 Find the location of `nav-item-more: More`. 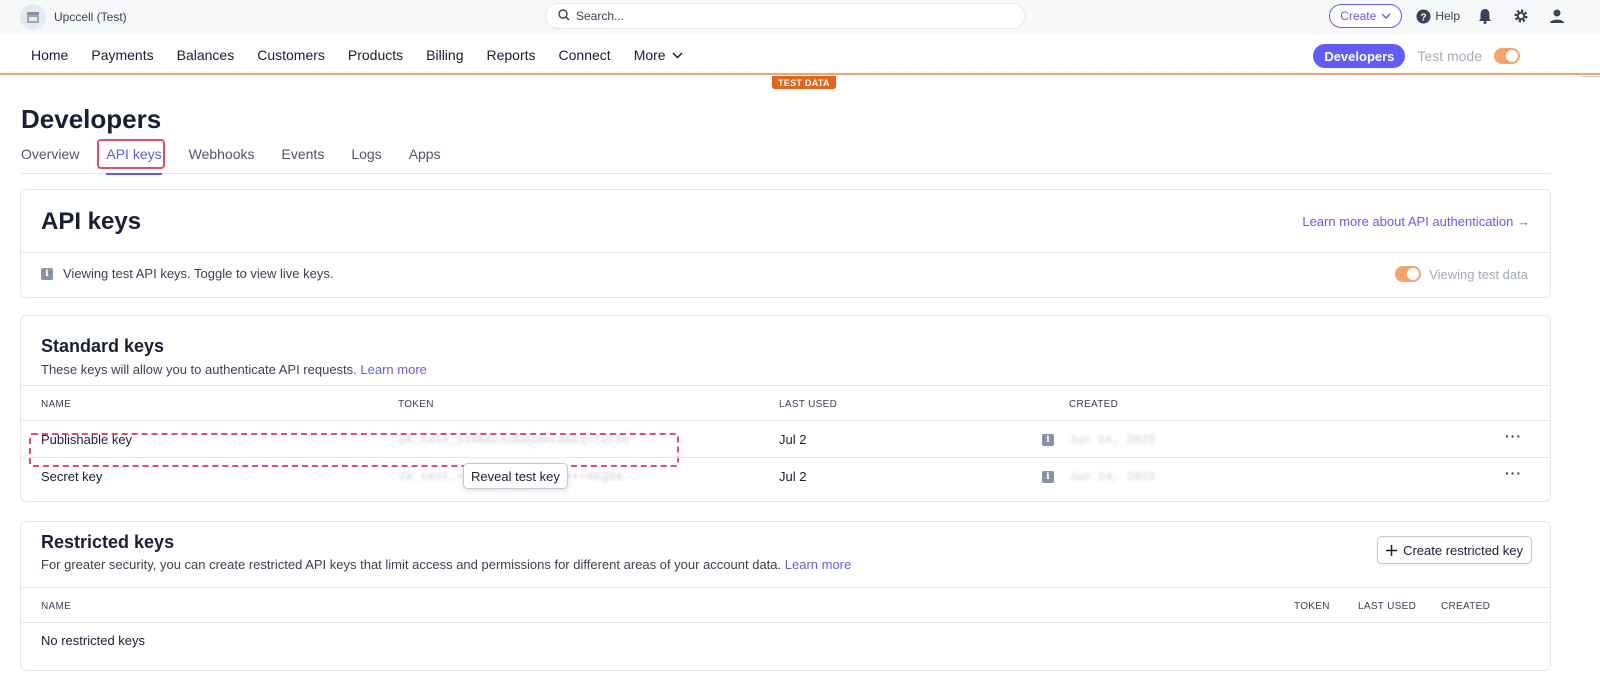

nav-item-more: More is located at coordinates (658, 55).